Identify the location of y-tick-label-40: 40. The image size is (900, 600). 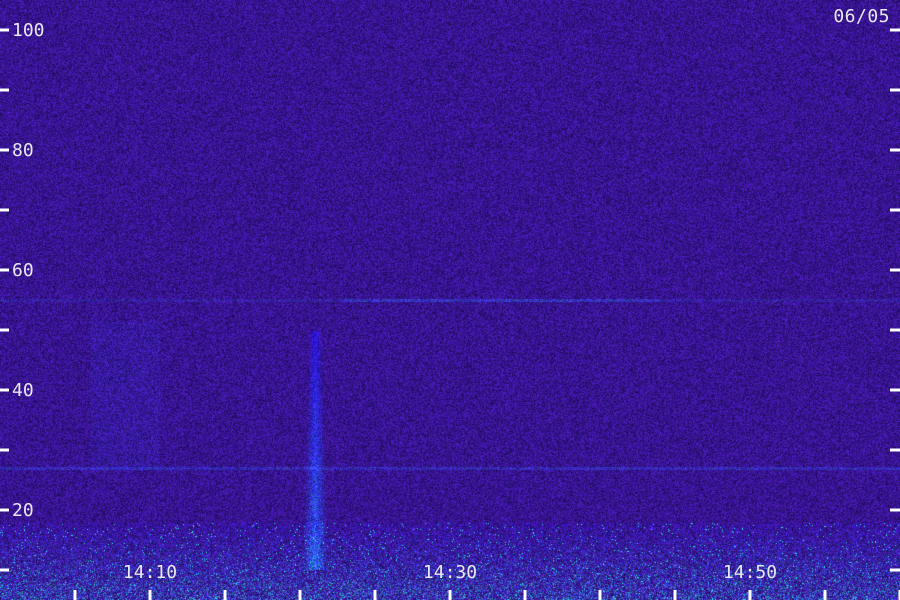
(23, 390).